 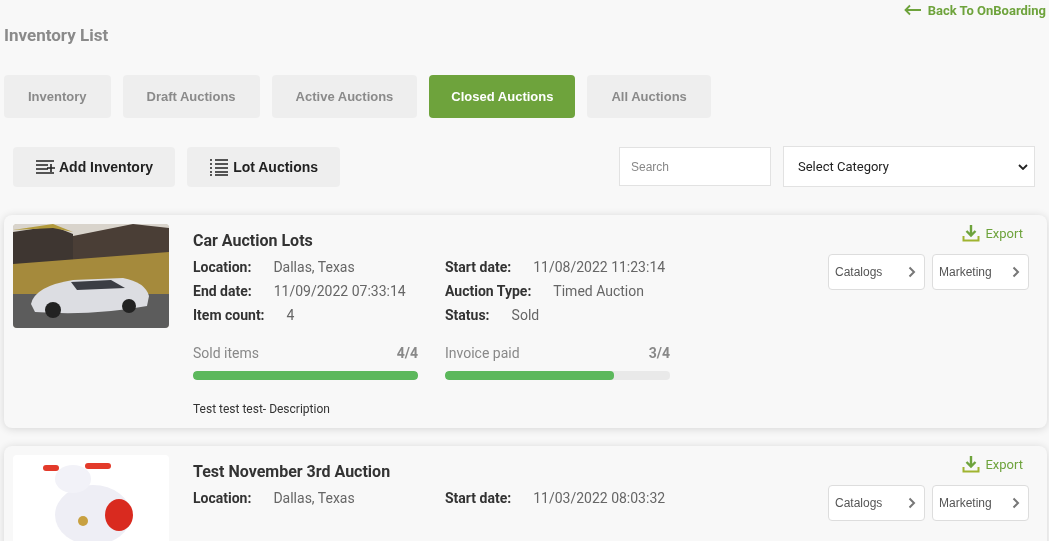 I want to click on field-value: 11/03/2022 08:03:32, so click(x=599, y=498).